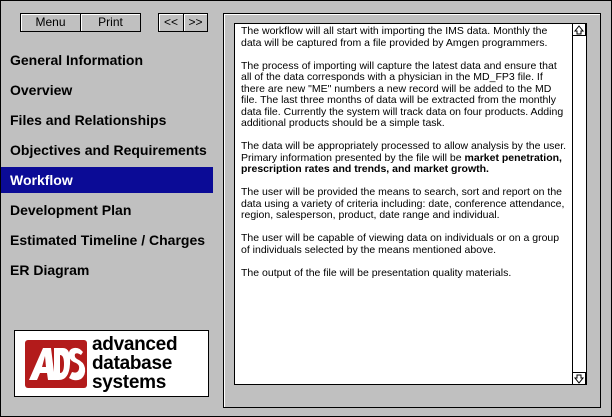 Image resolution: width=612 pixels, height=417 pixels. I want to click on ads-logo-mark, so click(56, 364).